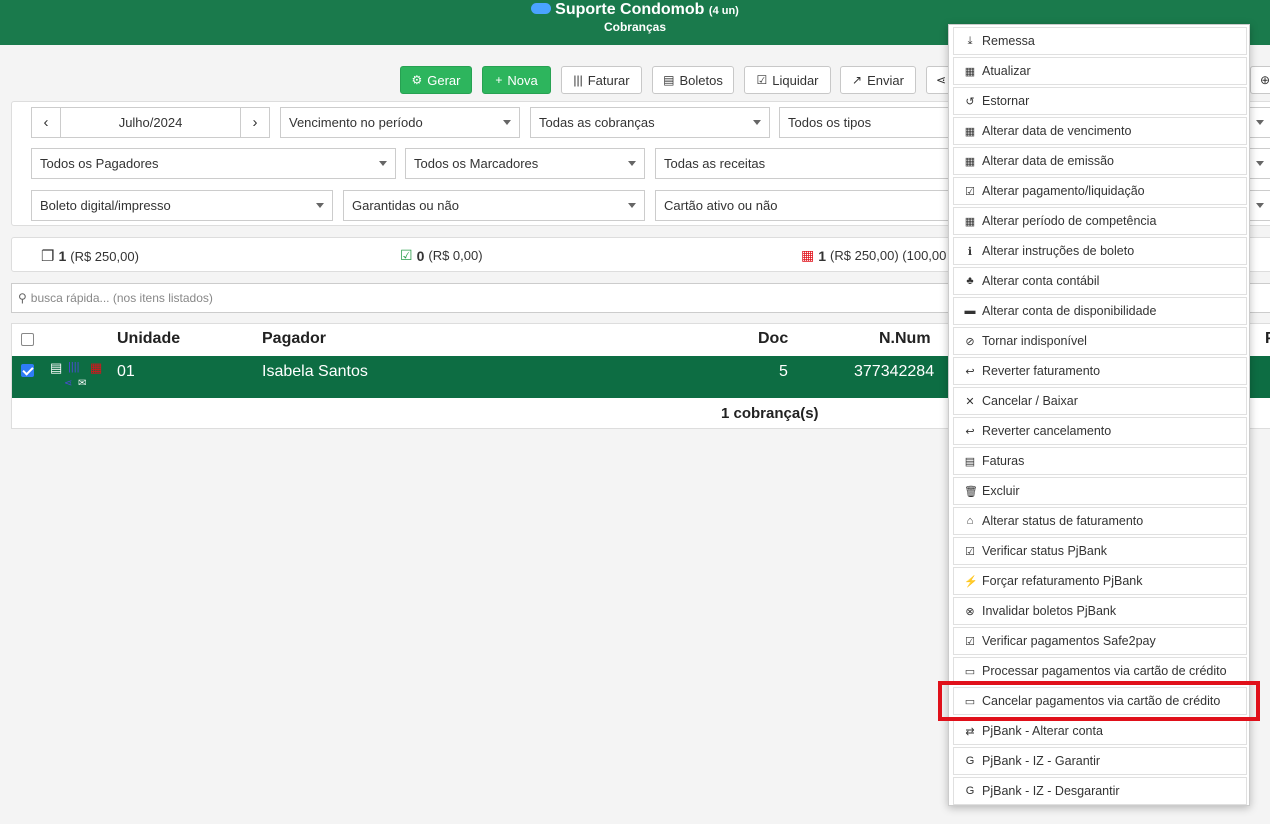  I want to click on menu-item-label: Reverter faturamento, so click(1041, 371).